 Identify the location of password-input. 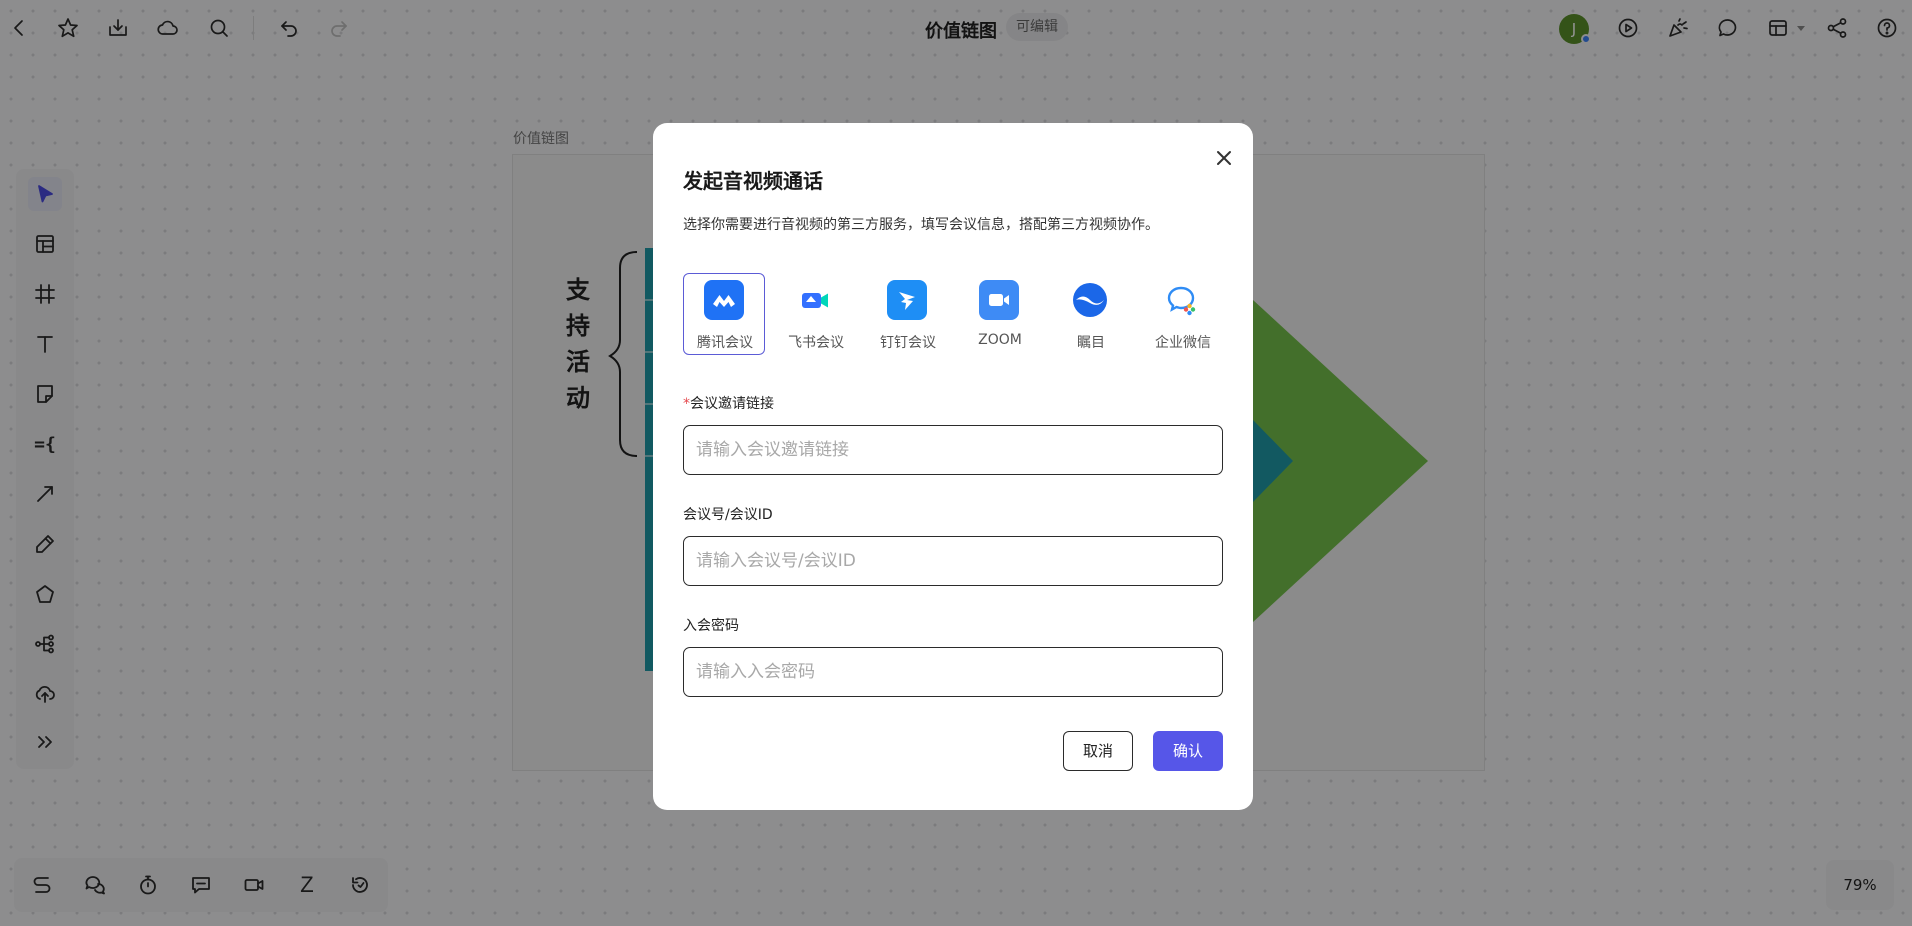
(953, 672).